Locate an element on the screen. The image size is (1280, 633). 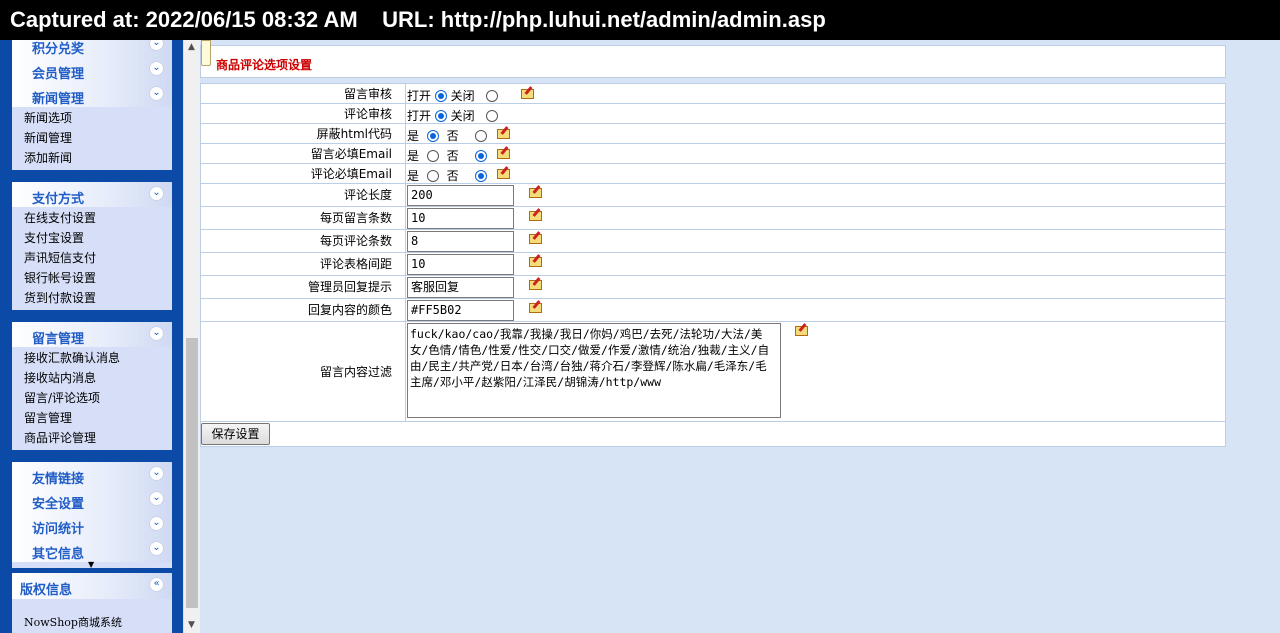
radio-guestbook-email-no is located at coordinates (480, 155).